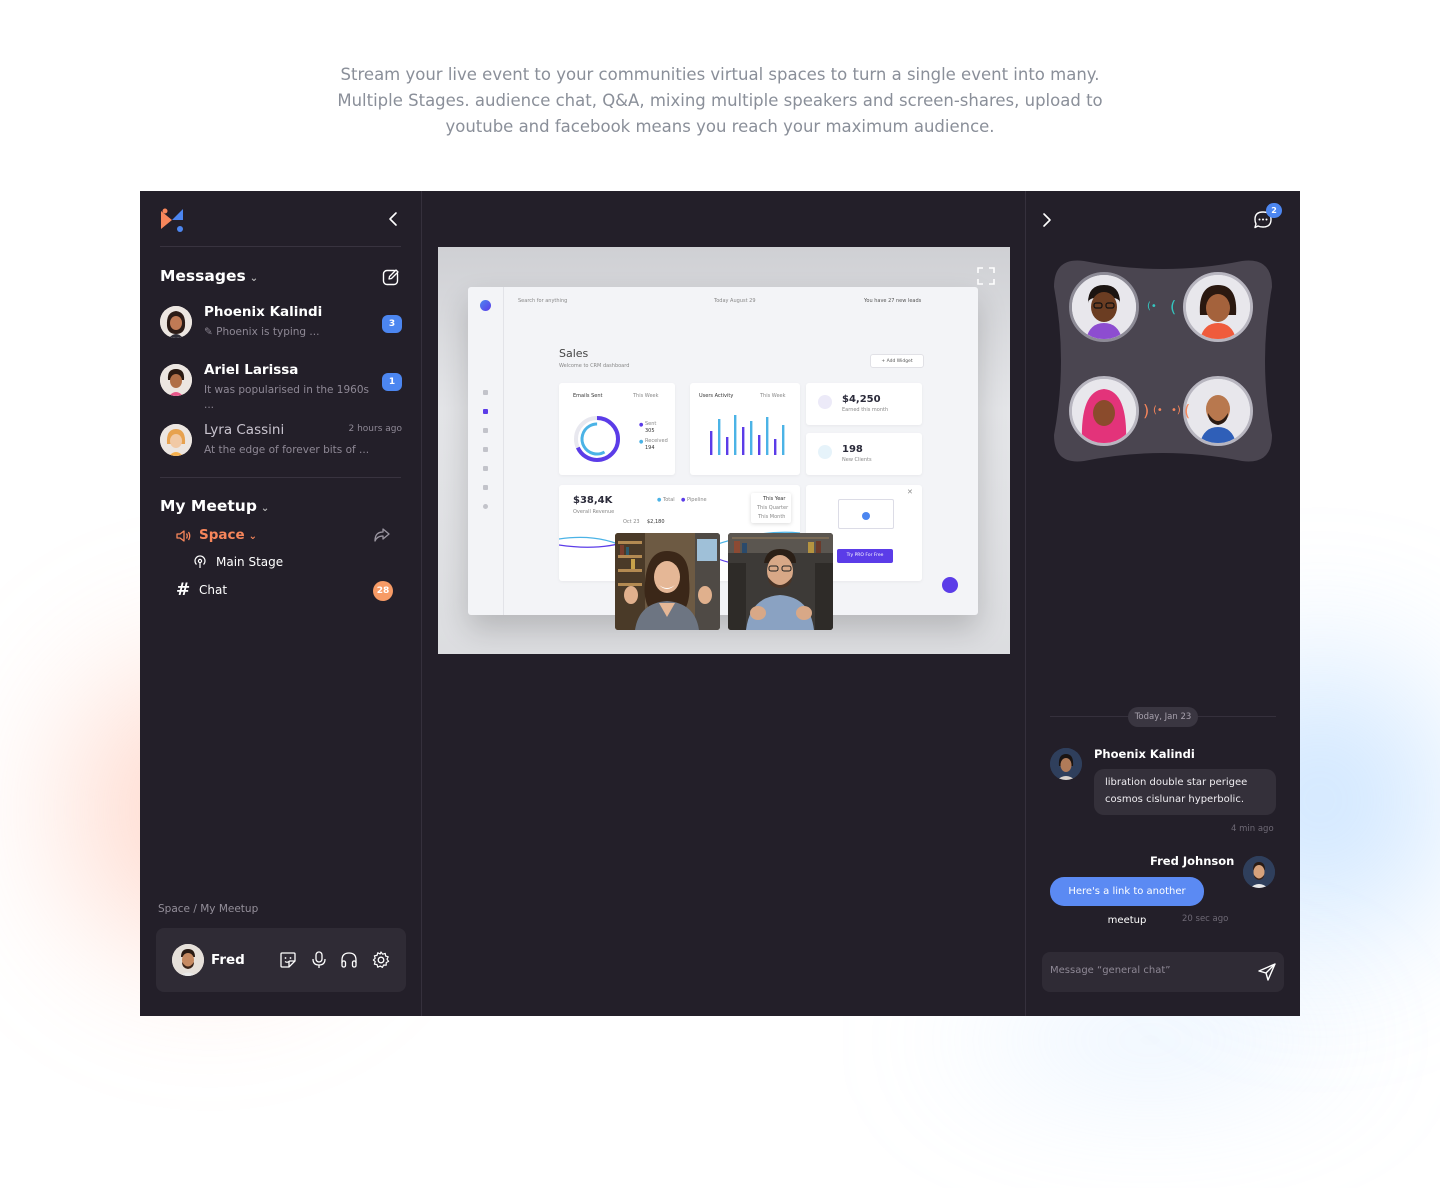 Image resolution: width=1440 pixels, height=1188 pixels. Describe the element at coordinates (209, 276) in the screenshot. I see `messages-header: Messages ⌄` at that location.